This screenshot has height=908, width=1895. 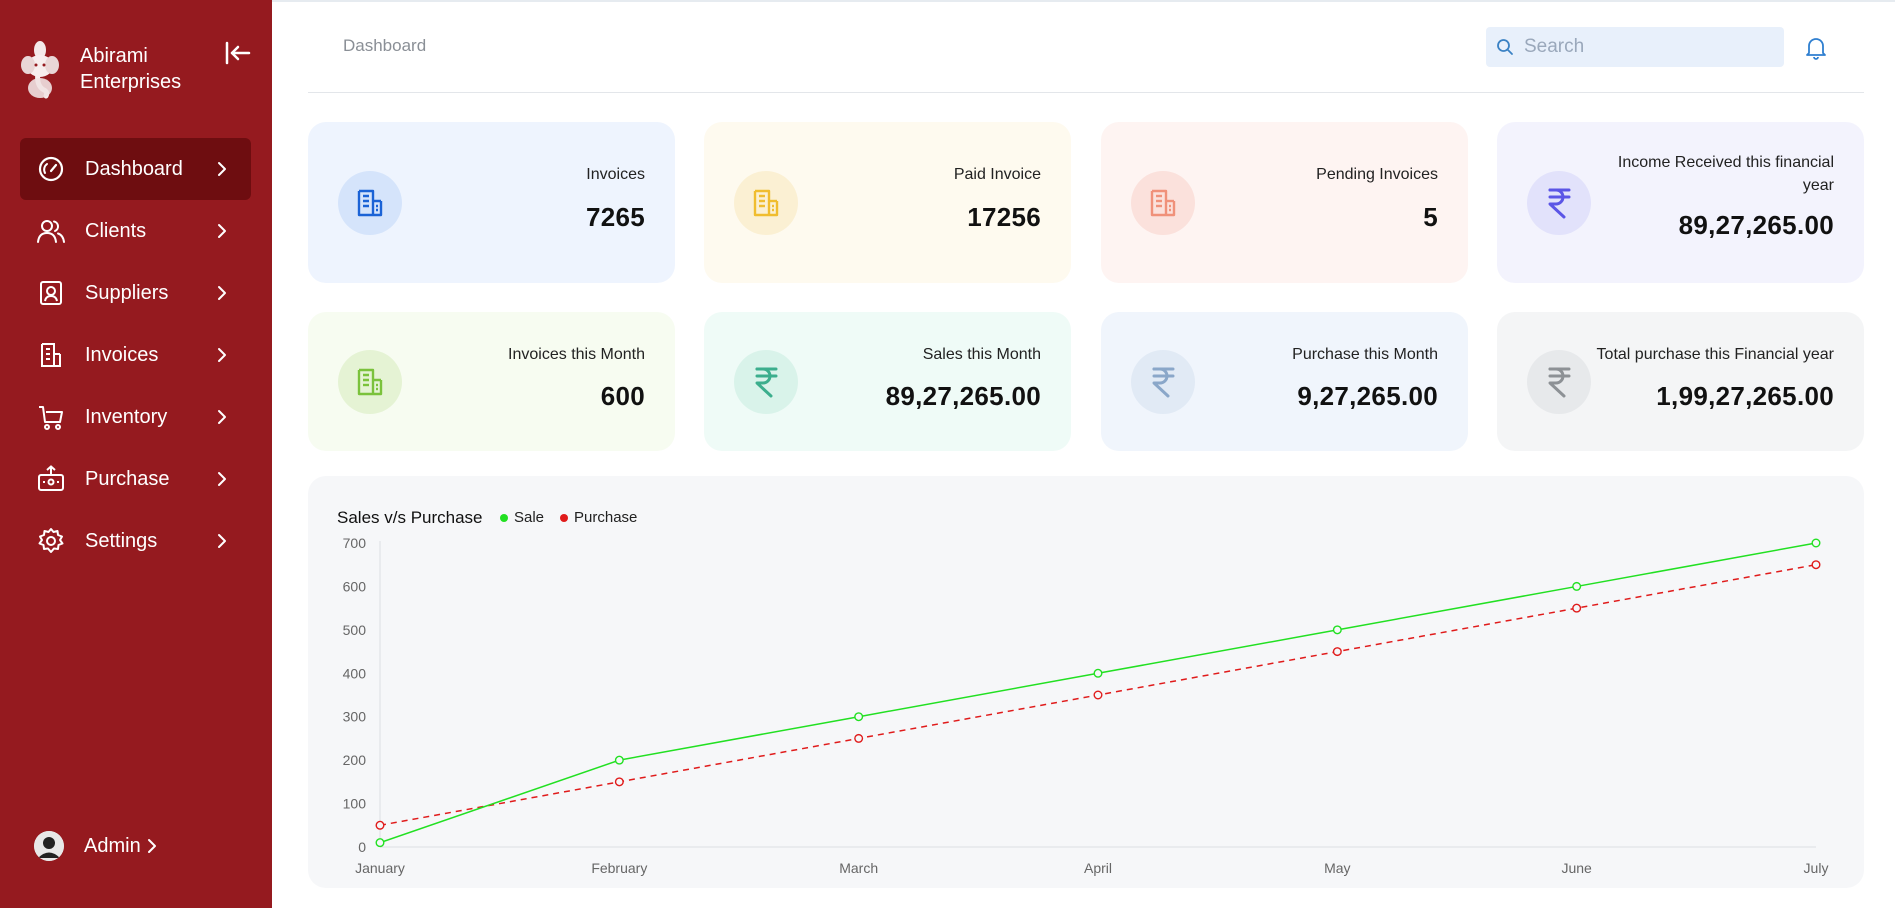 What do you see at coordinates (1367, 396) in the screenshot?
I see `stat-value: 9,27,265.00` at bounding box center [1367, 396].